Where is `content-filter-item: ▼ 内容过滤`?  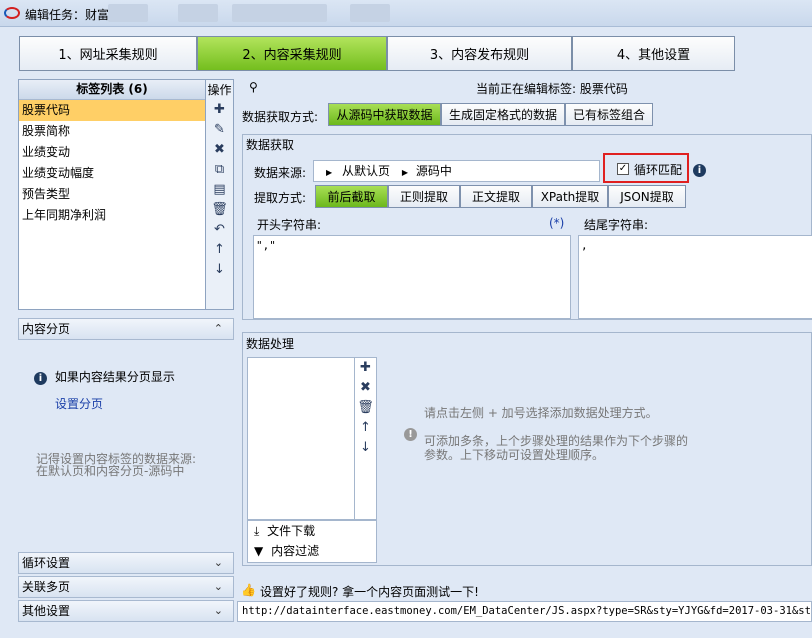
content-filter-item: ▼ 内容过滤 is located at coordinates (312, 551).